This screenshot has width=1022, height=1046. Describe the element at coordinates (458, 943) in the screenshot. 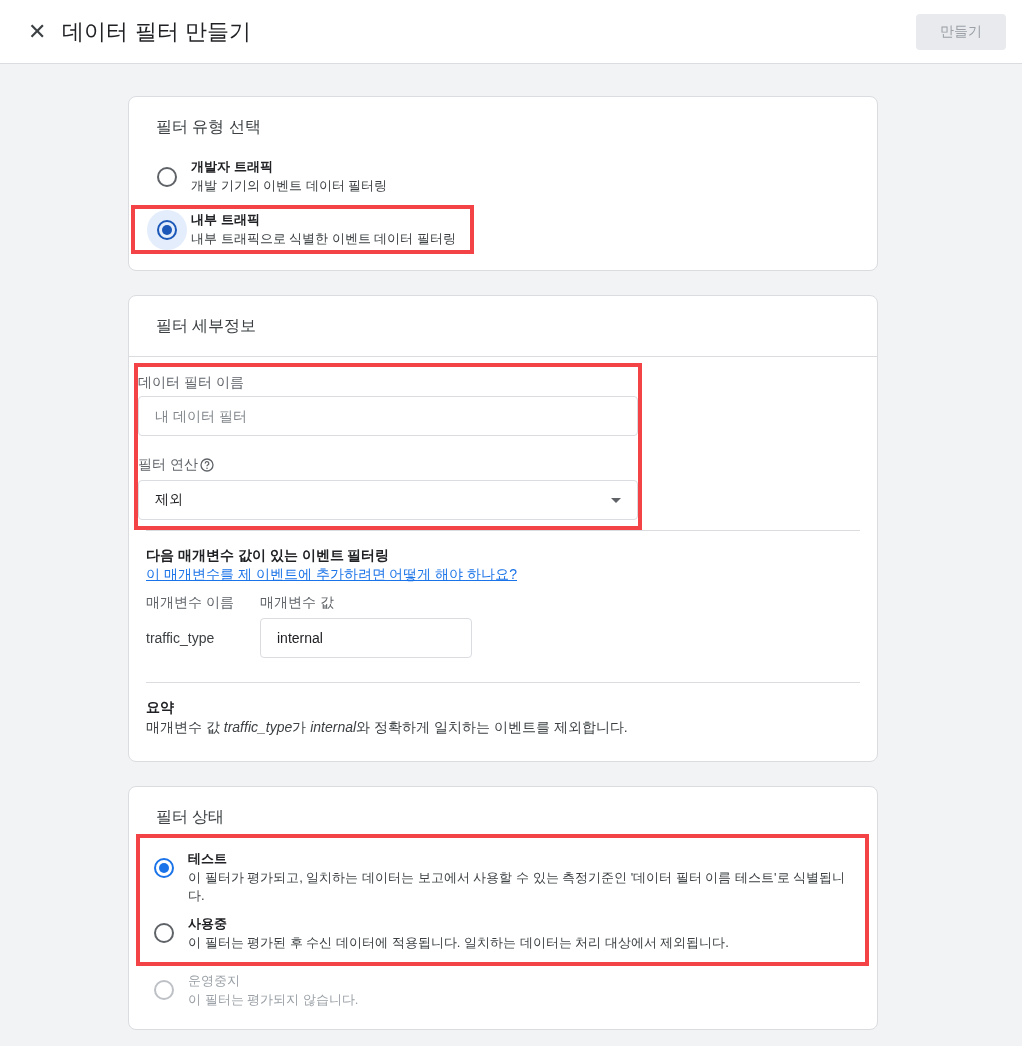

I see `option-description: 이 필터는 평가된 후 수신 데이터에 적용됩니다. 일치하는 데이터는 처리 대상에서 제외됩니다.` at that location.